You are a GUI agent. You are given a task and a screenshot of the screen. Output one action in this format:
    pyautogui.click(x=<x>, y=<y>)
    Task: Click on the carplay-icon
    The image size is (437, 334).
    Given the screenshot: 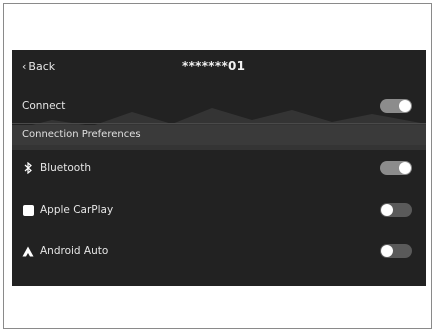 What is the action you would take?
    pyautogui.click(x=28, y=210)
    